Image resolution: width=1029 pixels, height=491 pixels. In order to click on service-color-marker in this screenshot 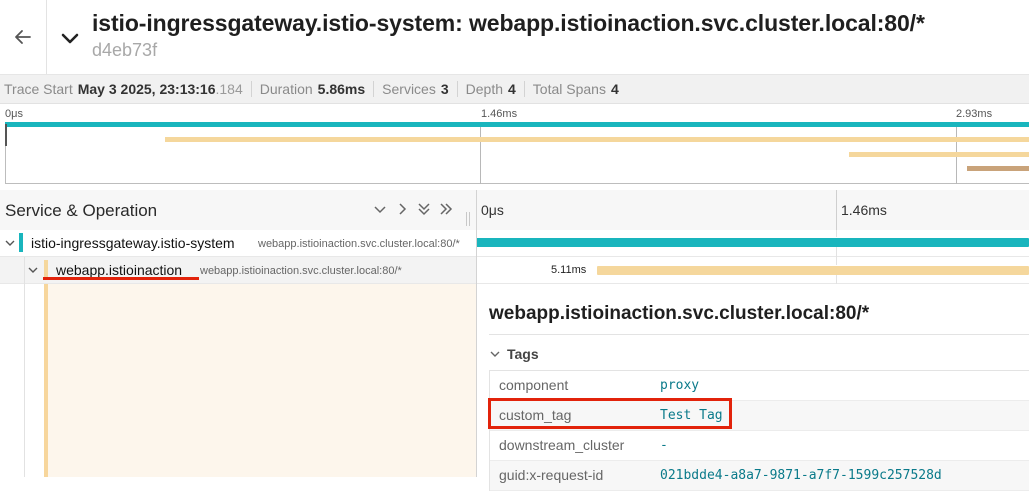, I will do `click(21, 242)`.